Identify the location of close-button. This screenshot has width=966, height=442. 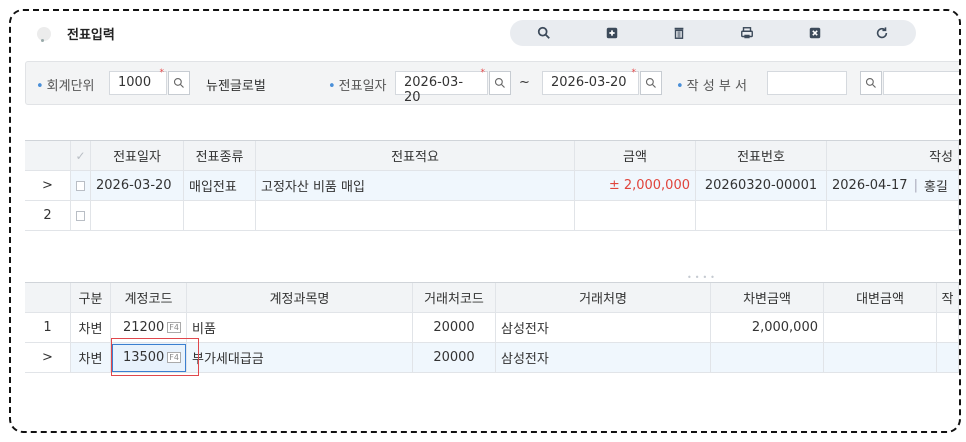
(815, 33).